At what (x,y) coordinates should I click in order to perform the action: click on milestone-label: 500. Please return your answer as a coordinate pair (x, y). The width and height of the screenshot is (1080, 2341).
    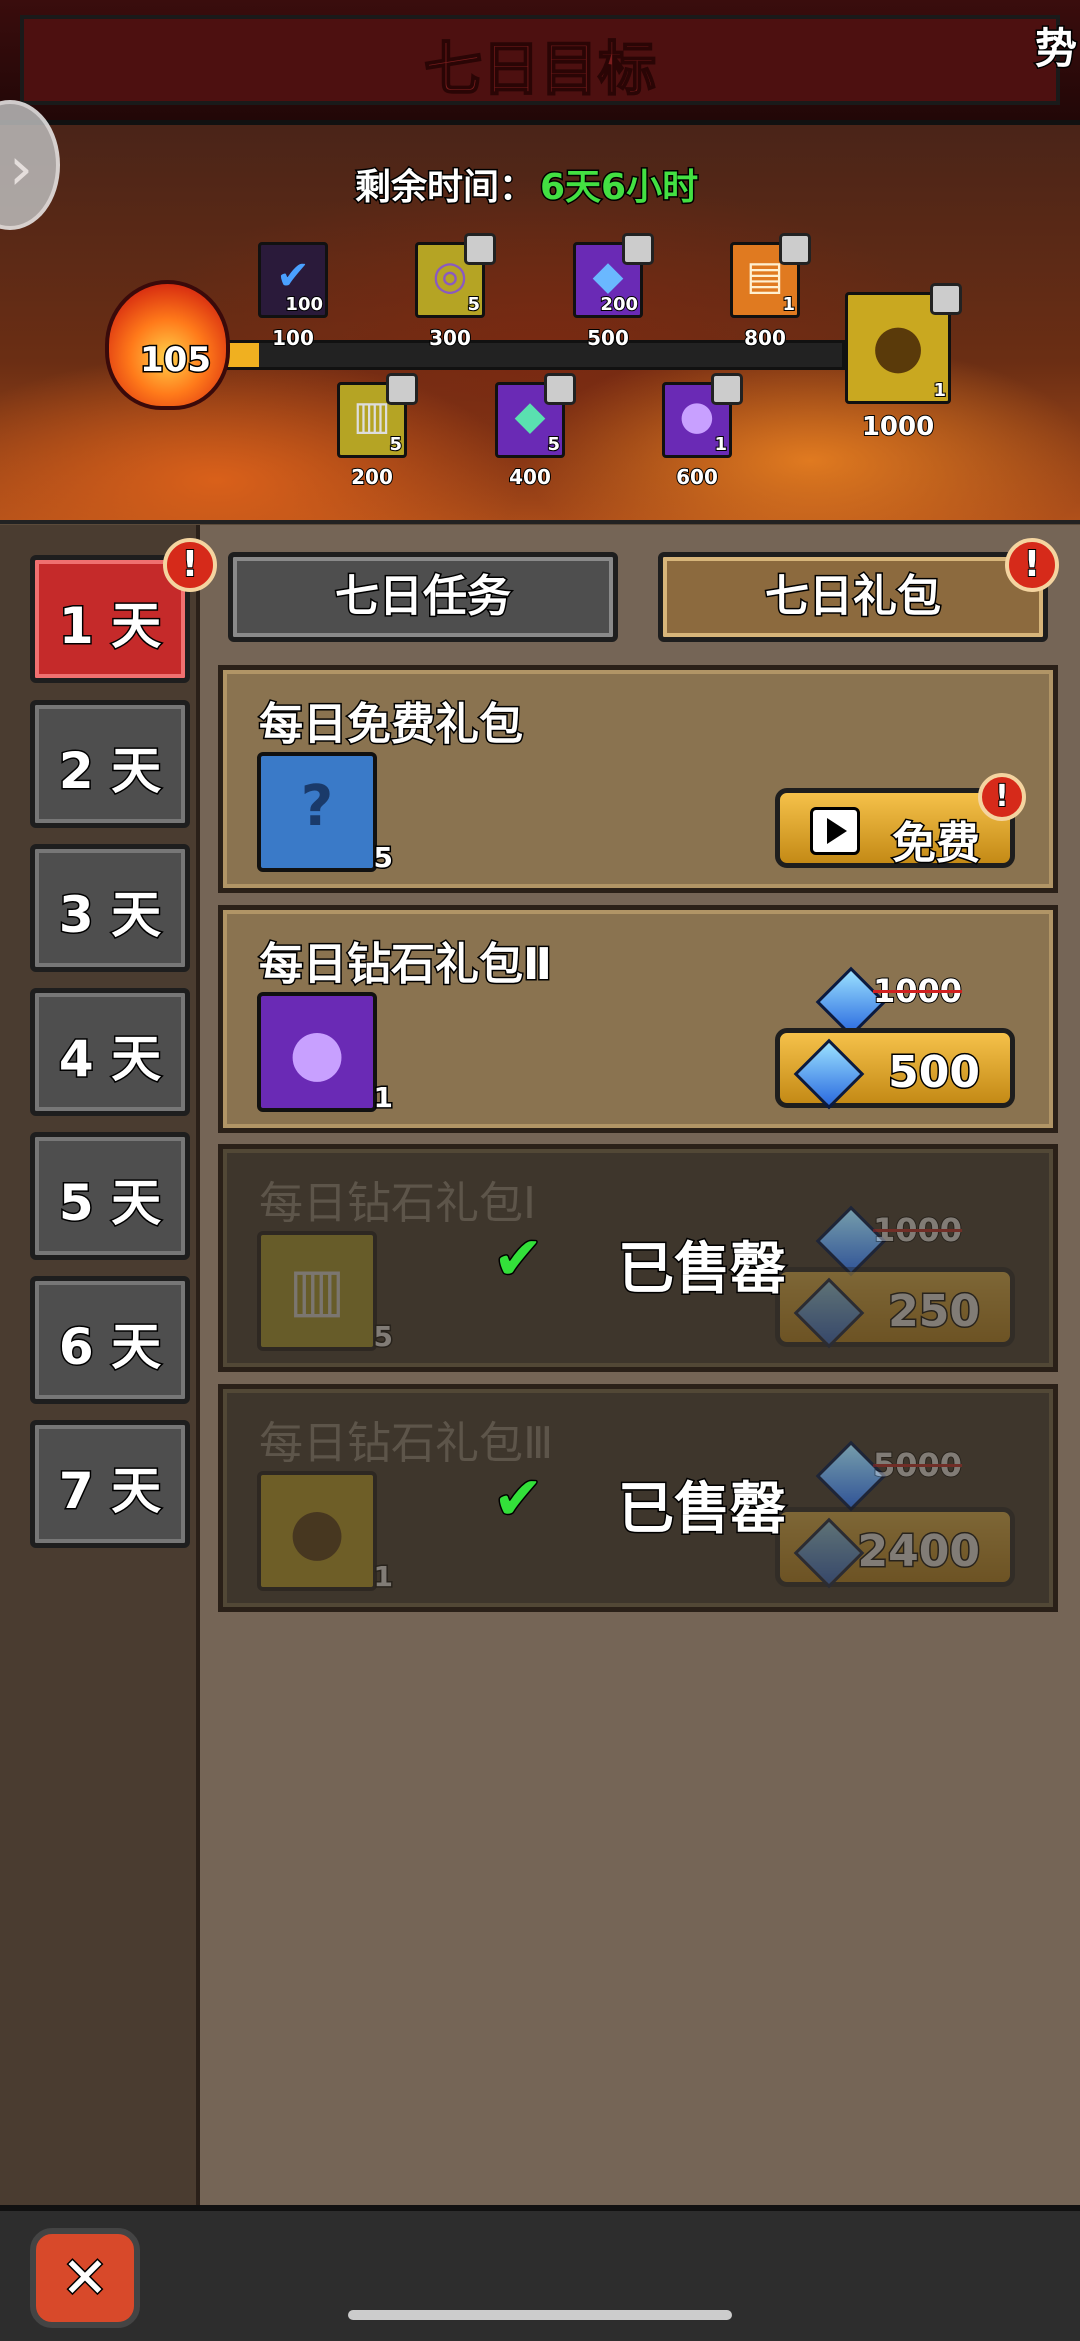
    Looking at the image, I should click on (608, 338).